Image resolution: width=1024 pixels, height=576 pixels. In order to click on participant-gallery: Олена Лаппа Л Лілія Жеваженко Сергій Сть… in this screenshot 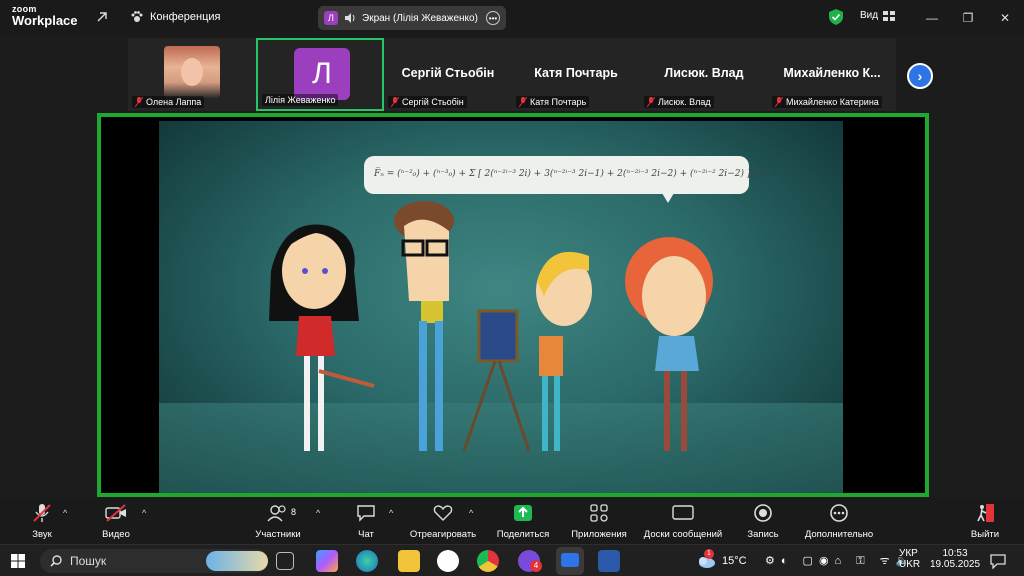, I will do `click(512, 74)`.